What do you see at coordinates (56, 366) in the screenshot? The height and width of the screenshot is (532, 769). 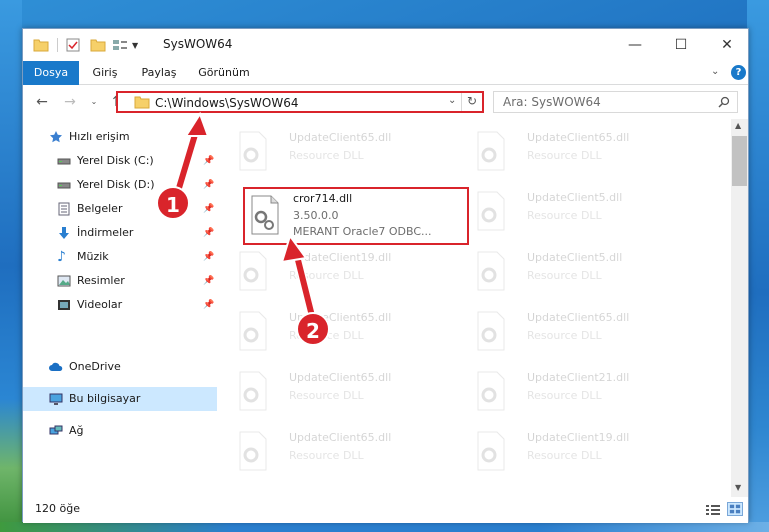 I see `cloud-icon` at bounding box center [56, 366].